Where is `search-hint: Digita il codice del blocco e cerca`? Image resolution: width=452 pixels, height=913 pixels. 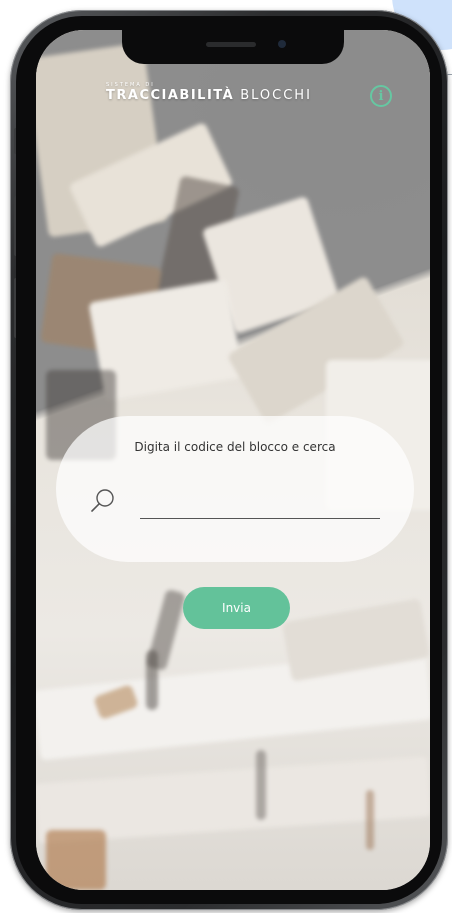 search-hint: Digita il codice del blocco e cerca is located at coordinates (235, 447).